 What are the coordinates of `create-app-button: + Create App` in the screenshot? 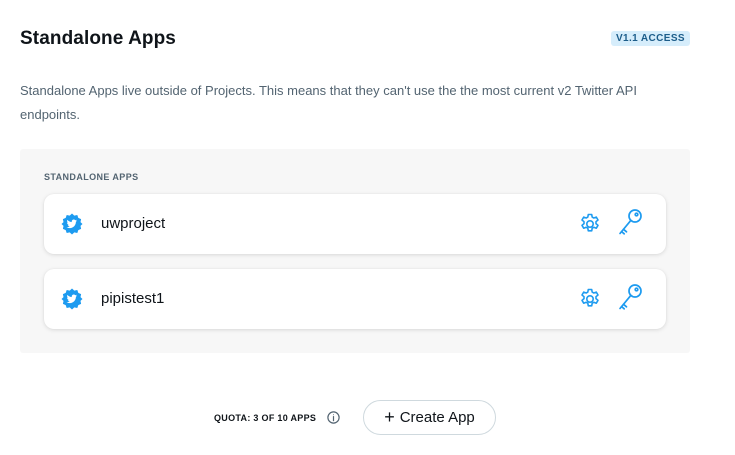 It's located at (429, 417).